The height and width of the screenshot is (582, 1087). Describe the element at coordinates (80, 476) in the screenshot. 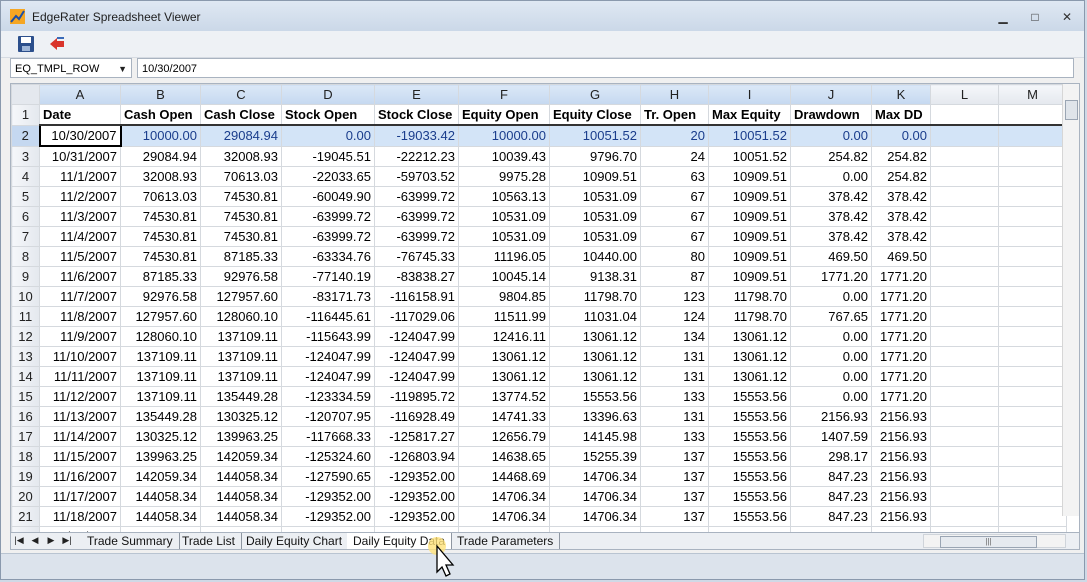

I see `data-cell: 11/16/2007` at that location.